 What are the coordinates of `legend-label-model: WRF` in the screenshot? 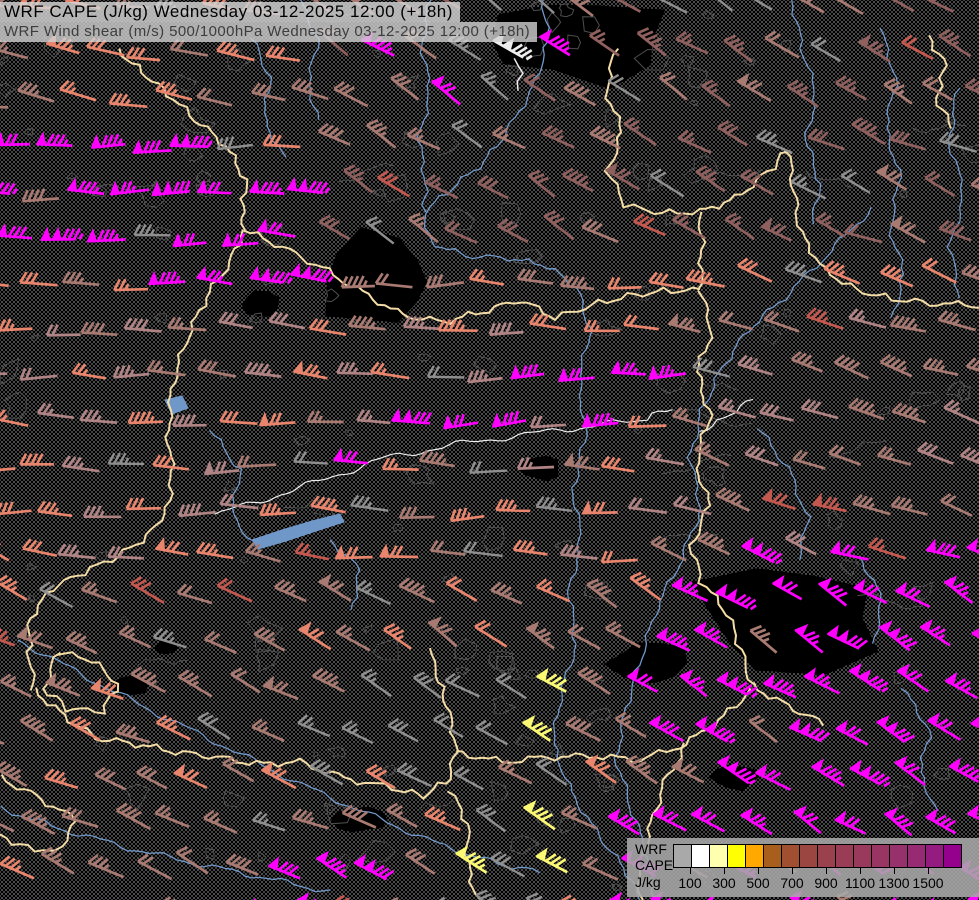 It's located at (651, 849).